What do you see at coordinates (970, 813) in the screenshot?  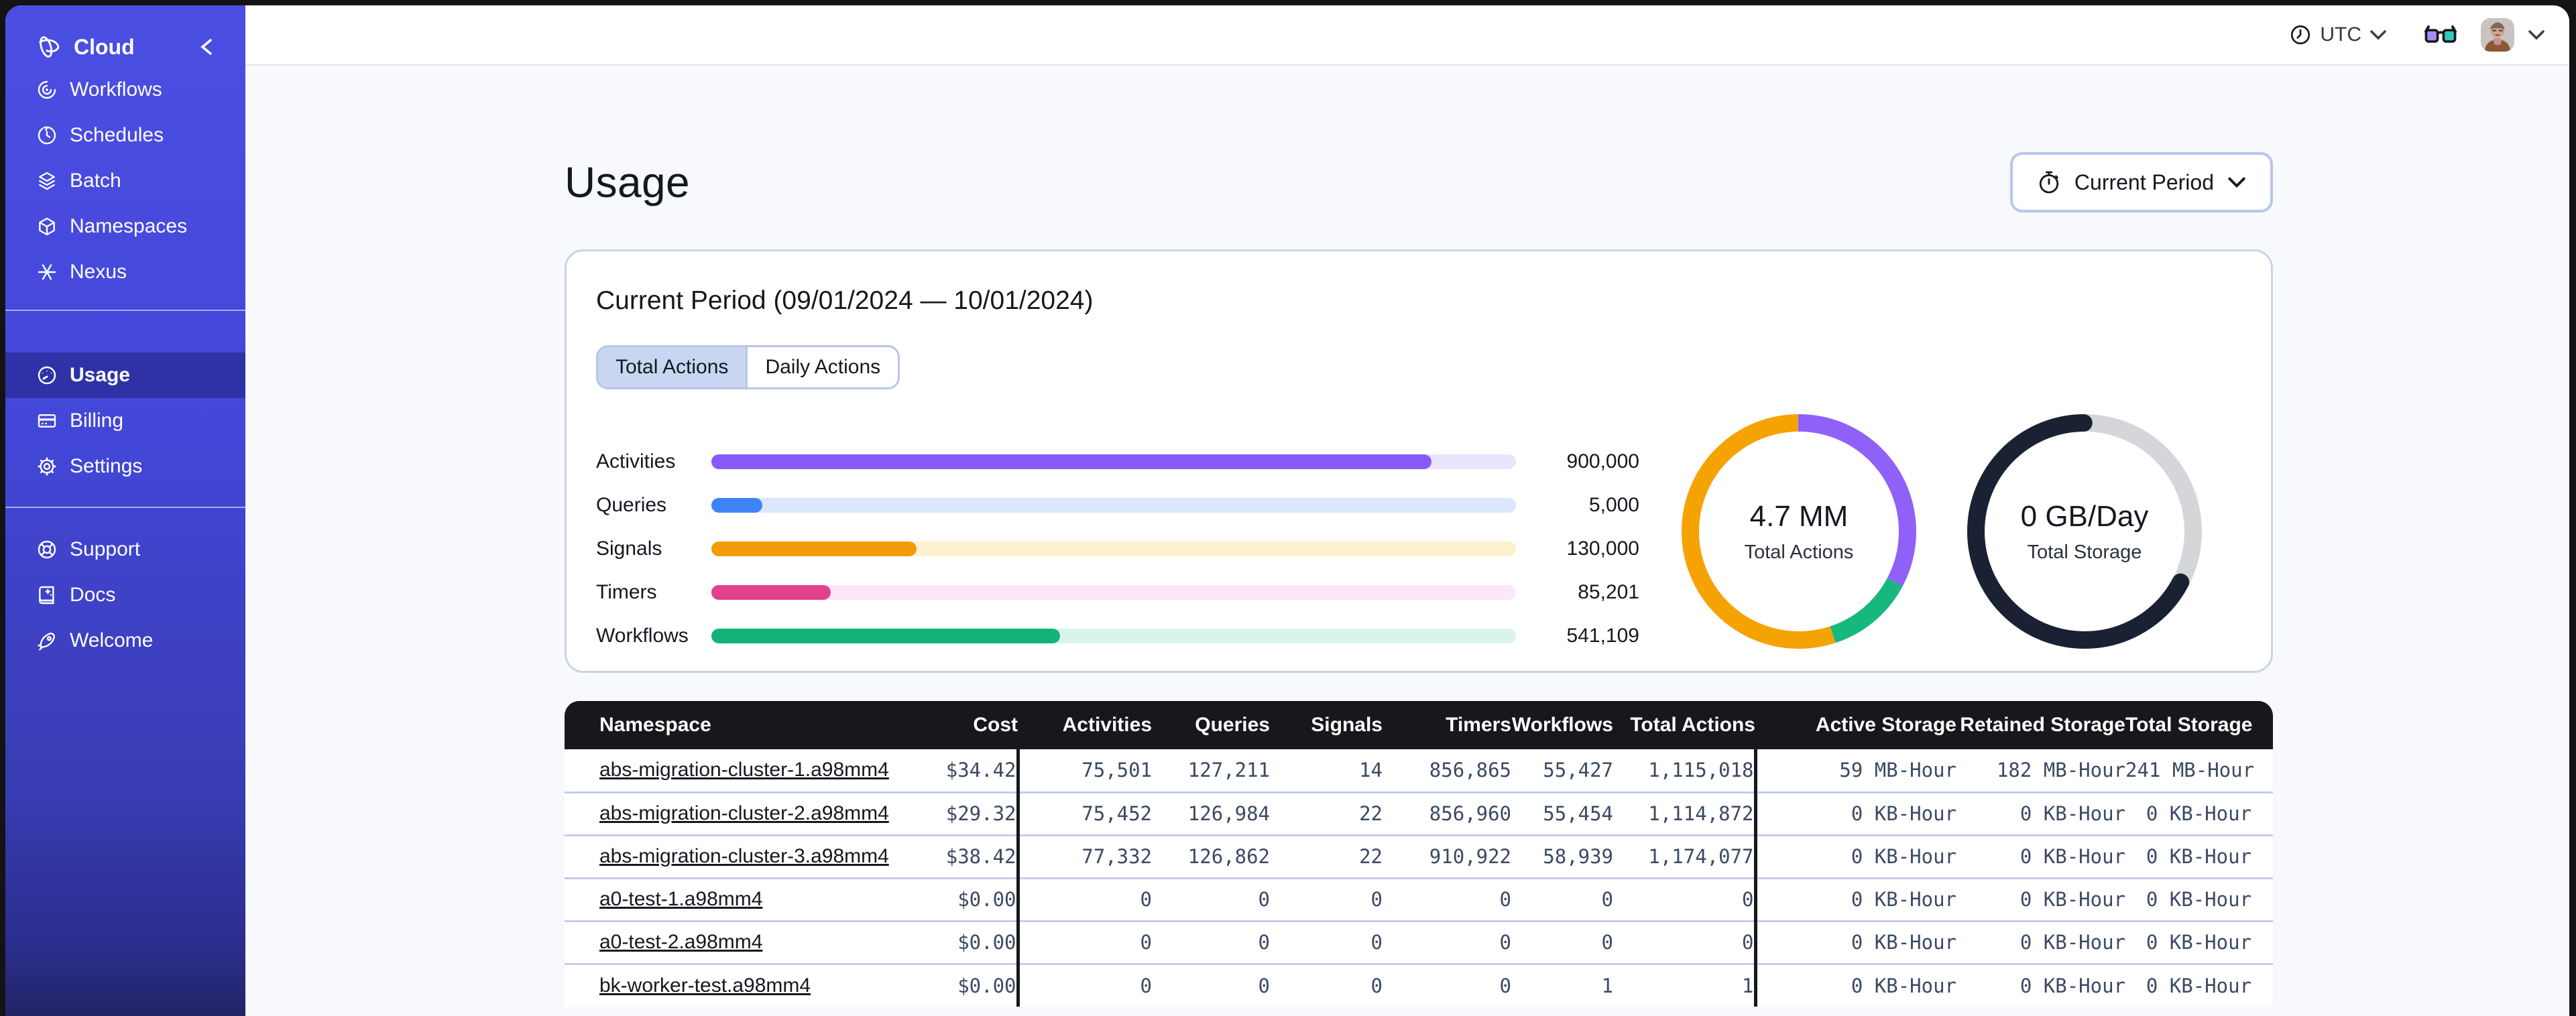 I see `value-cell: $29.32` at bounding box center [970, 813].